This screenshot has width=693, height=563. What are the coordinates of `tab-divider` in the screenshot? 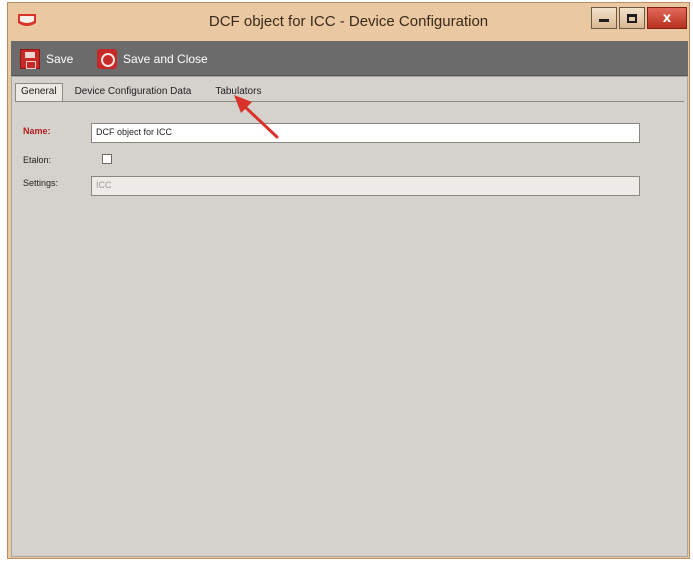 It's located at (349, 101).